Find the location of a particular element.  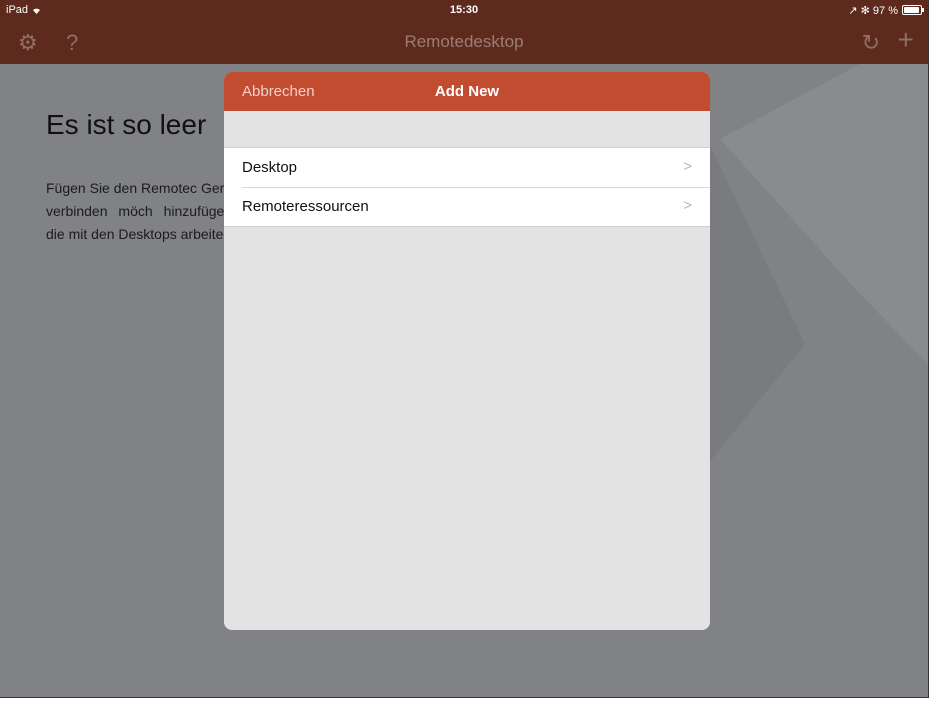

page-title: Remotedesktop is located at coordinates (464, 41).